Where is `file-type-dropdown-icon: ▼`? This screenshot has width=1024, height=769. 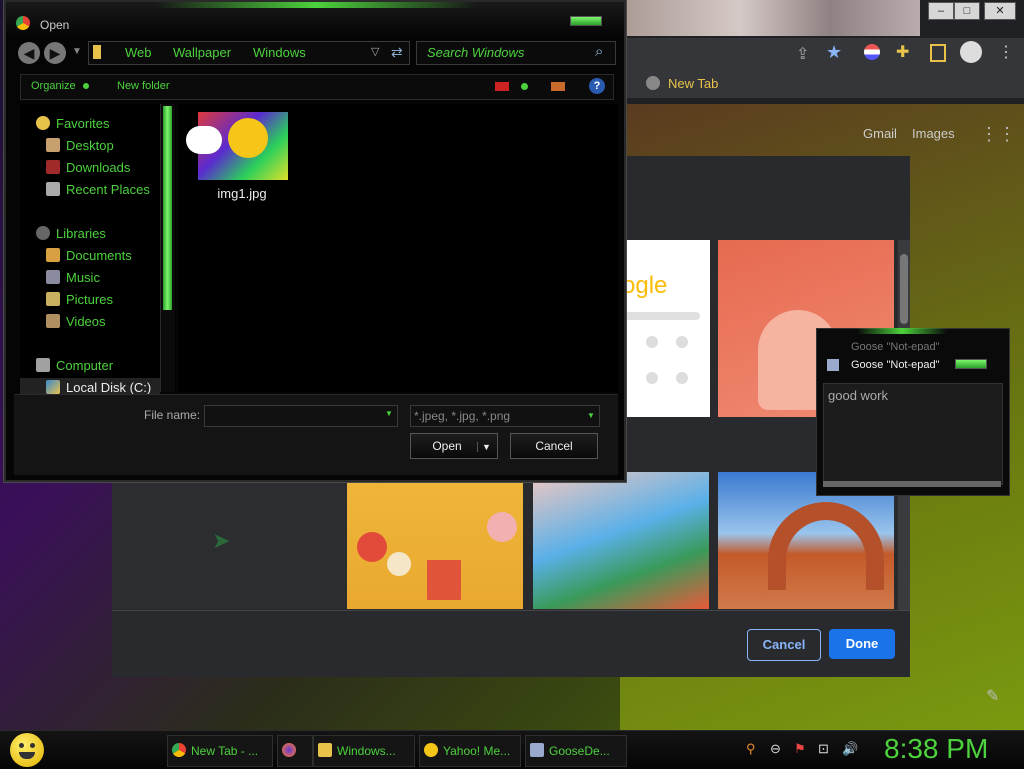 file-type-dropdown-icon: ▼ is located at coordinates (591, 416).